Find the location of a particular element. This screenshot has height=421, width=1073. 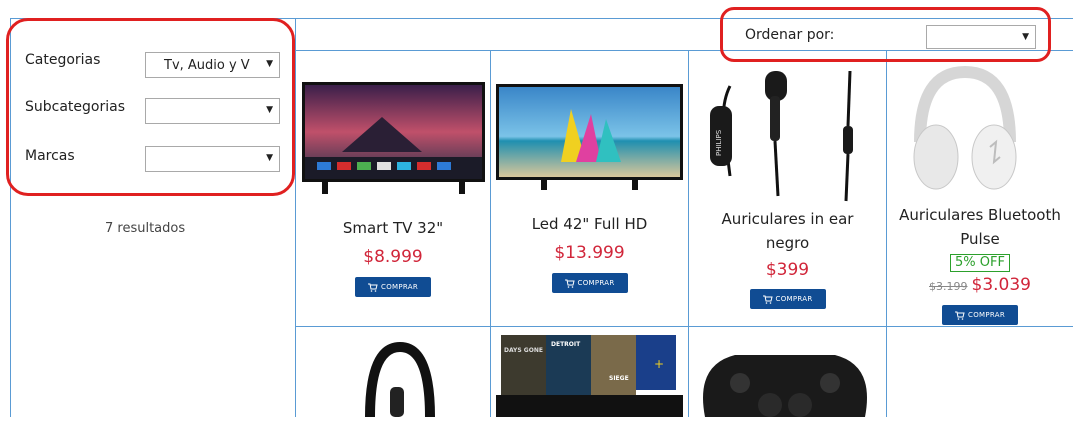

results-count: 7 resultados is located at coordinates (145, 228).